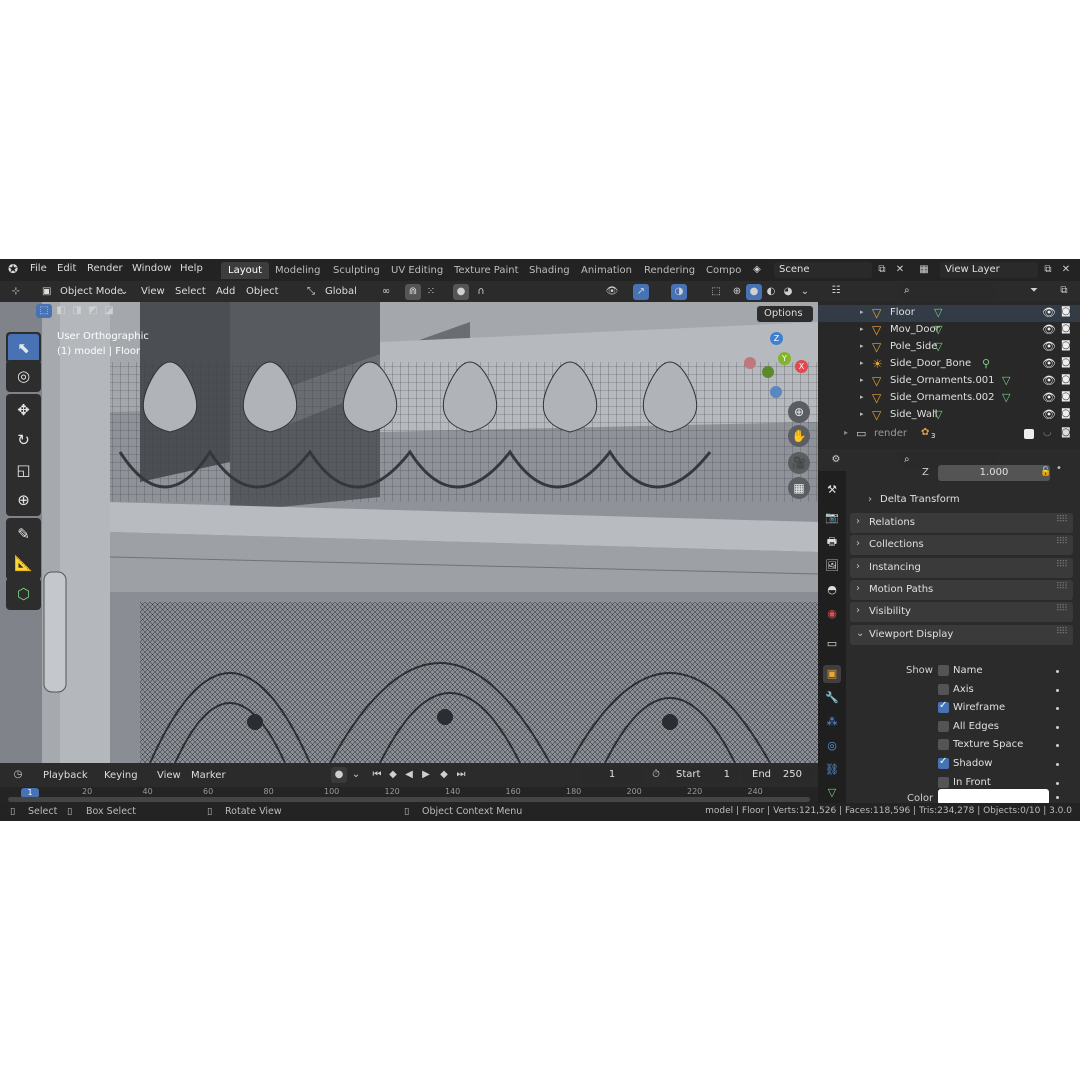 This screenshot has width=1080, height=1080. I want to click on orientation-dropdown: Global, so click(341, 292).